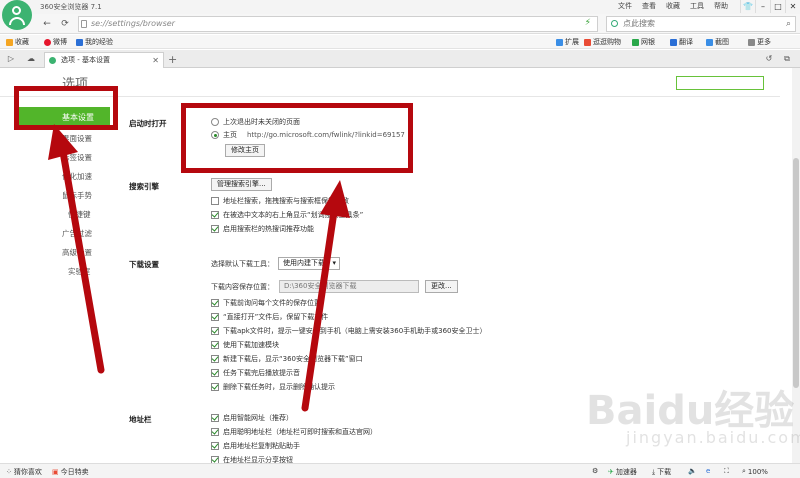  Describe the element at coordinates (427, 214) in the screenshot. I see `sidebar-item-shortcuts: 快捷键` at that location.